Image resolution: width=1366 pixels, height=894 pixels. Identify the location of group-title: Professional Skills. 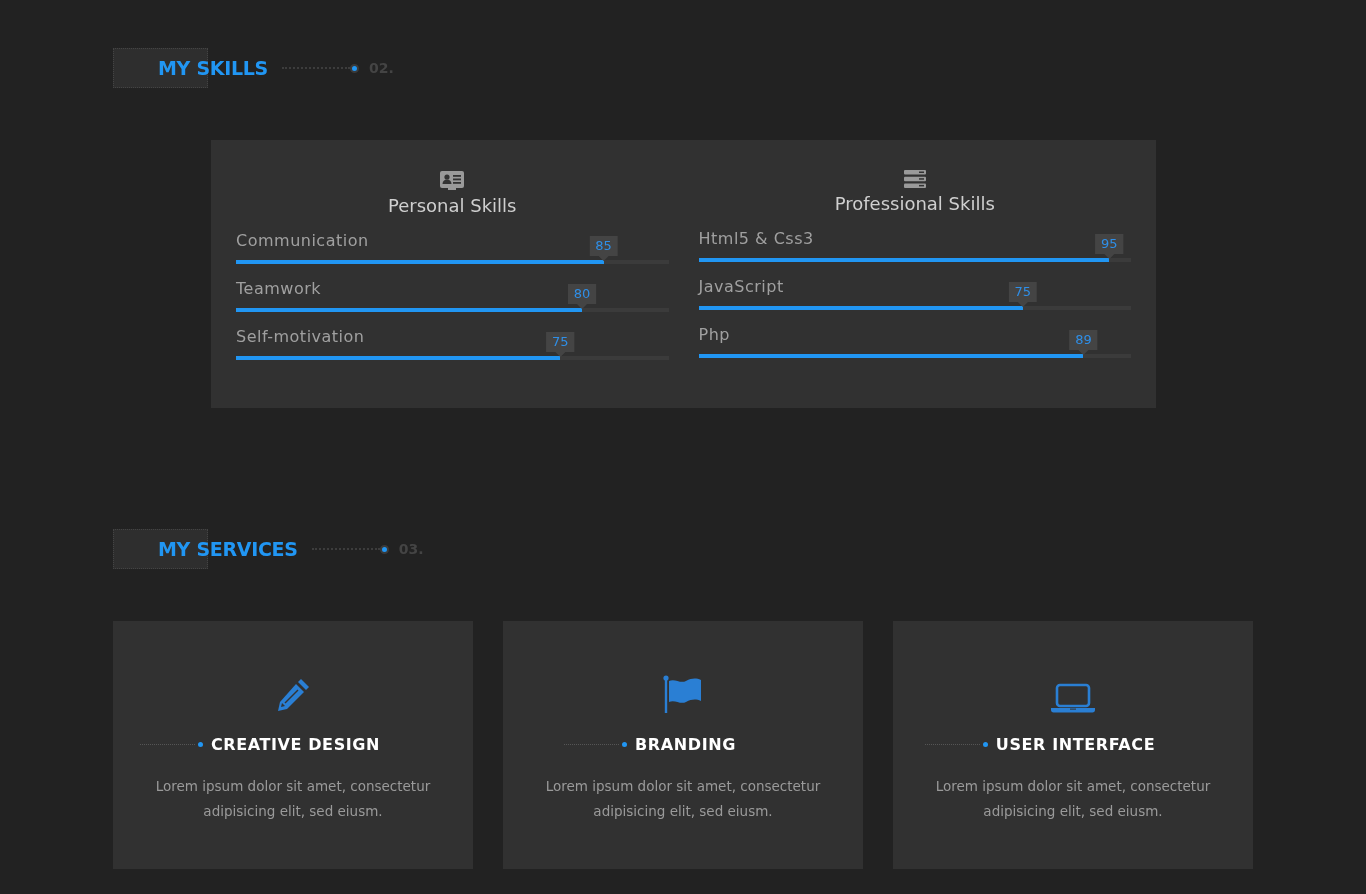
(914, 203).